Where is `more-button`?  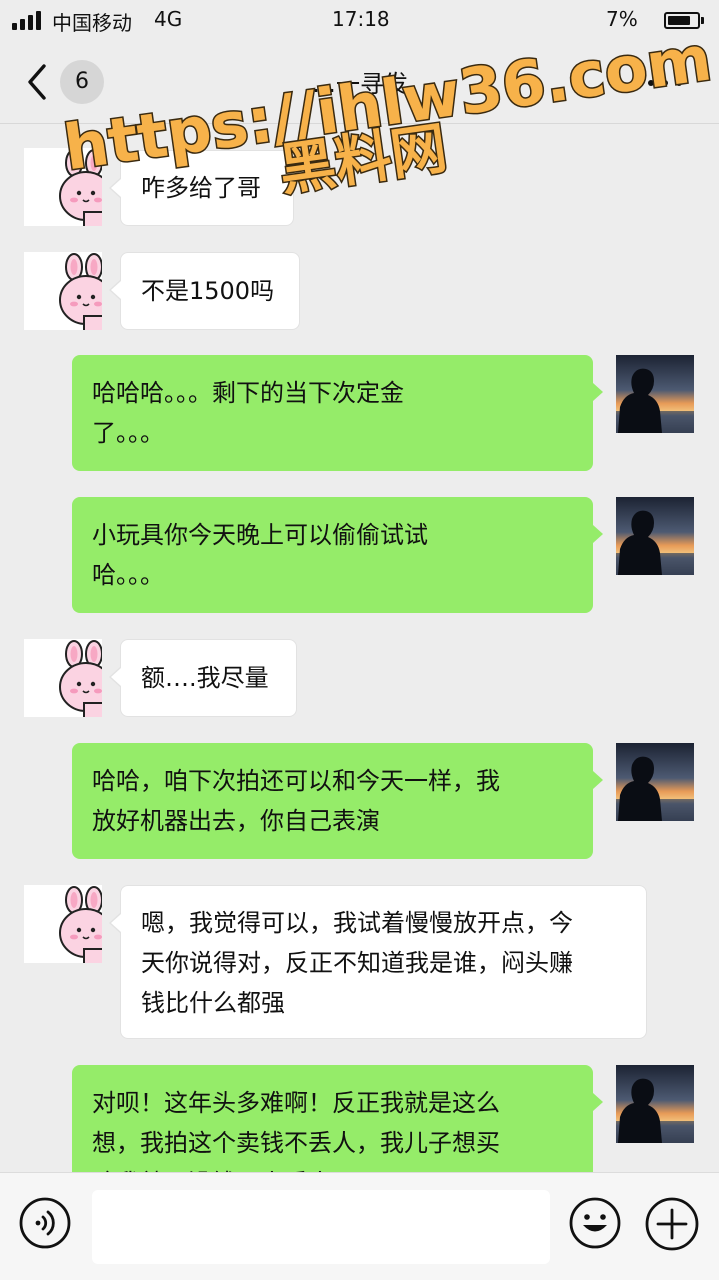 more-button is located at coordinates (665, 83).